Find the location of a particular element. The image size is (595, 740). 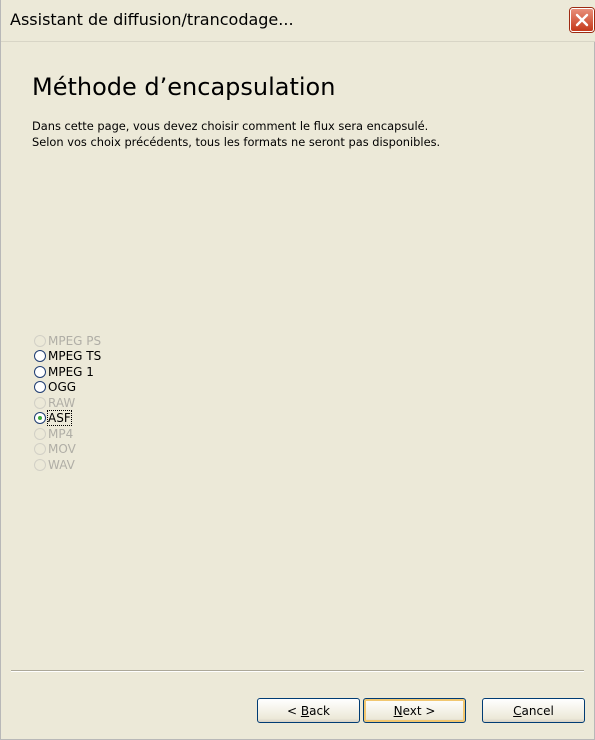

radio-label: ASF is located at coordinates (59, 418).